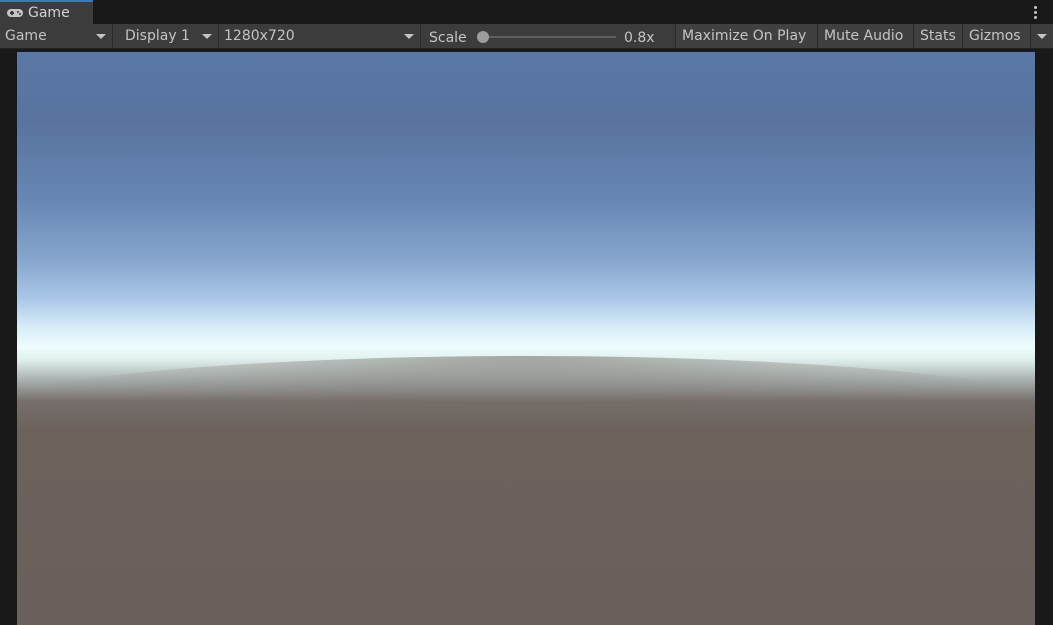  Describe the element at coordinates (259, 36) in the screenshot. I see `resolution-label: 1280x720` at that location.